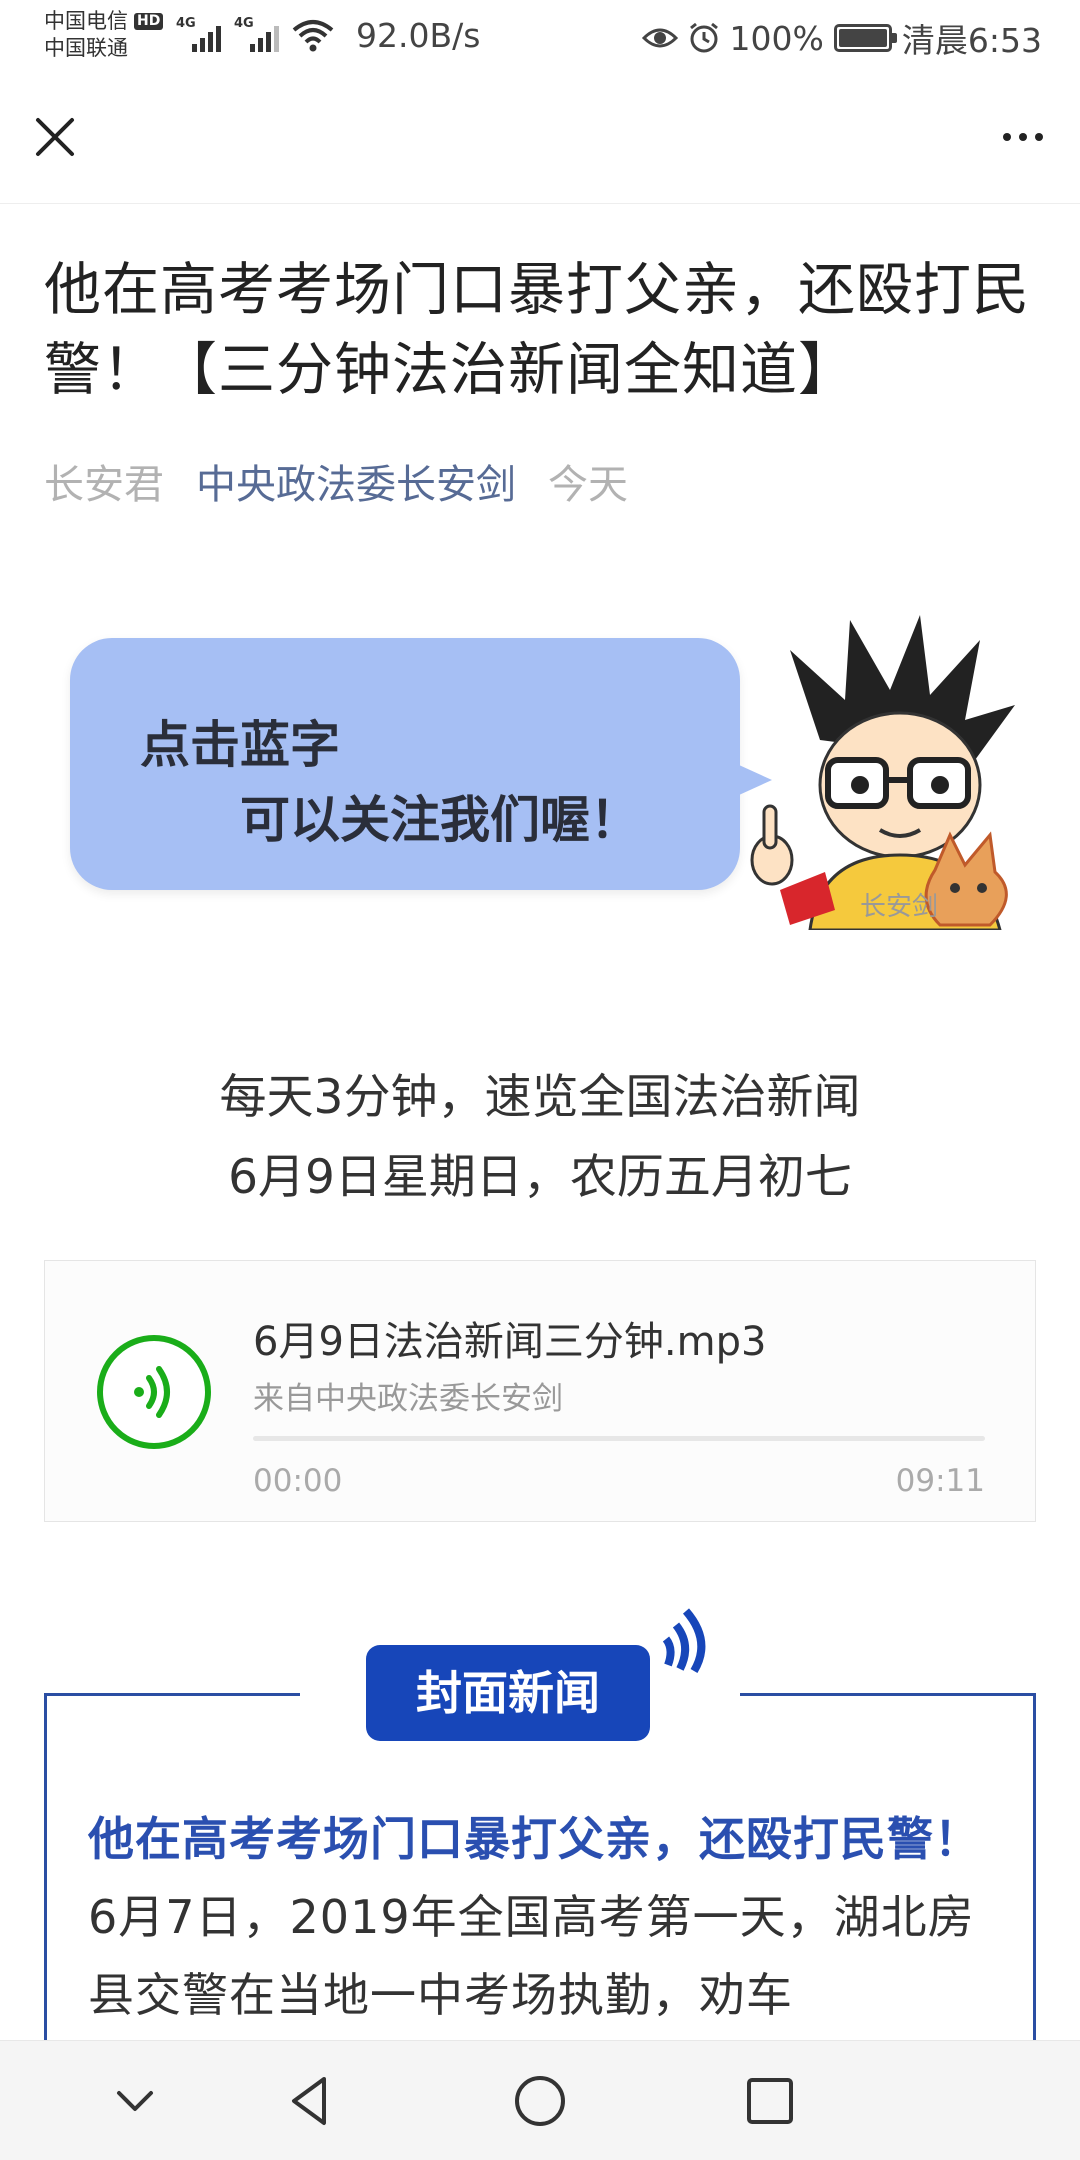  Describe the element at coordinates (531, 1956) in the screenshot. I see `news-body-text: 6月7日，2019年全国高考第一天，湖北房县交警在当地一中考场执勤，劝车` at that location.